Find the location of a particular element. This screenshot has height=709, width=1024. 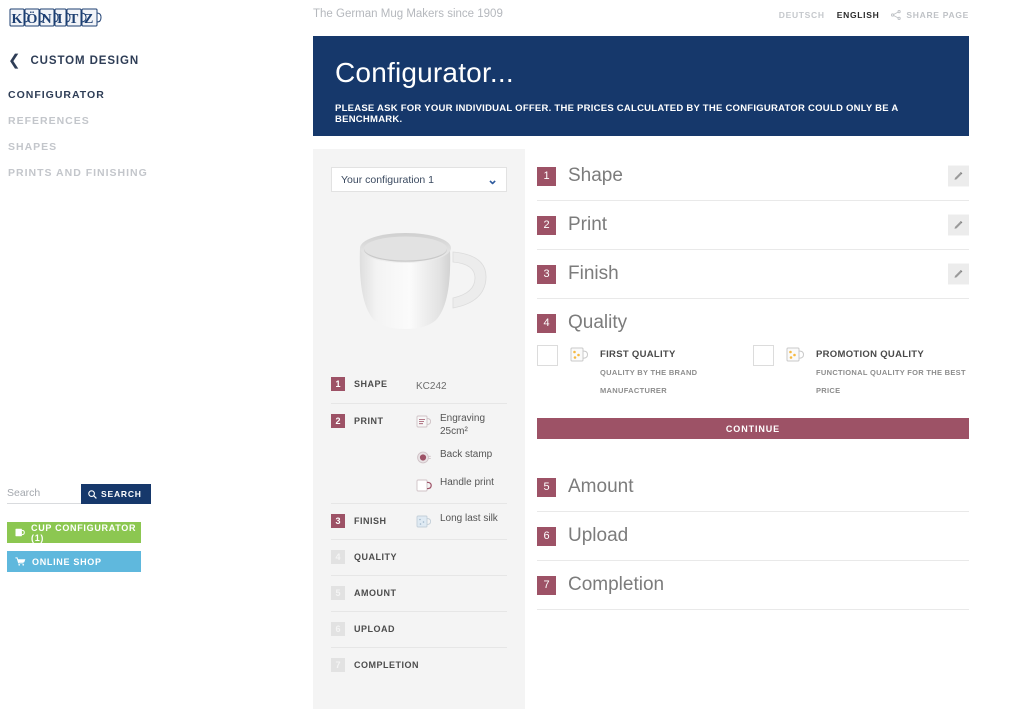

summary-label: PRINT is located at coordinates (369, 421).